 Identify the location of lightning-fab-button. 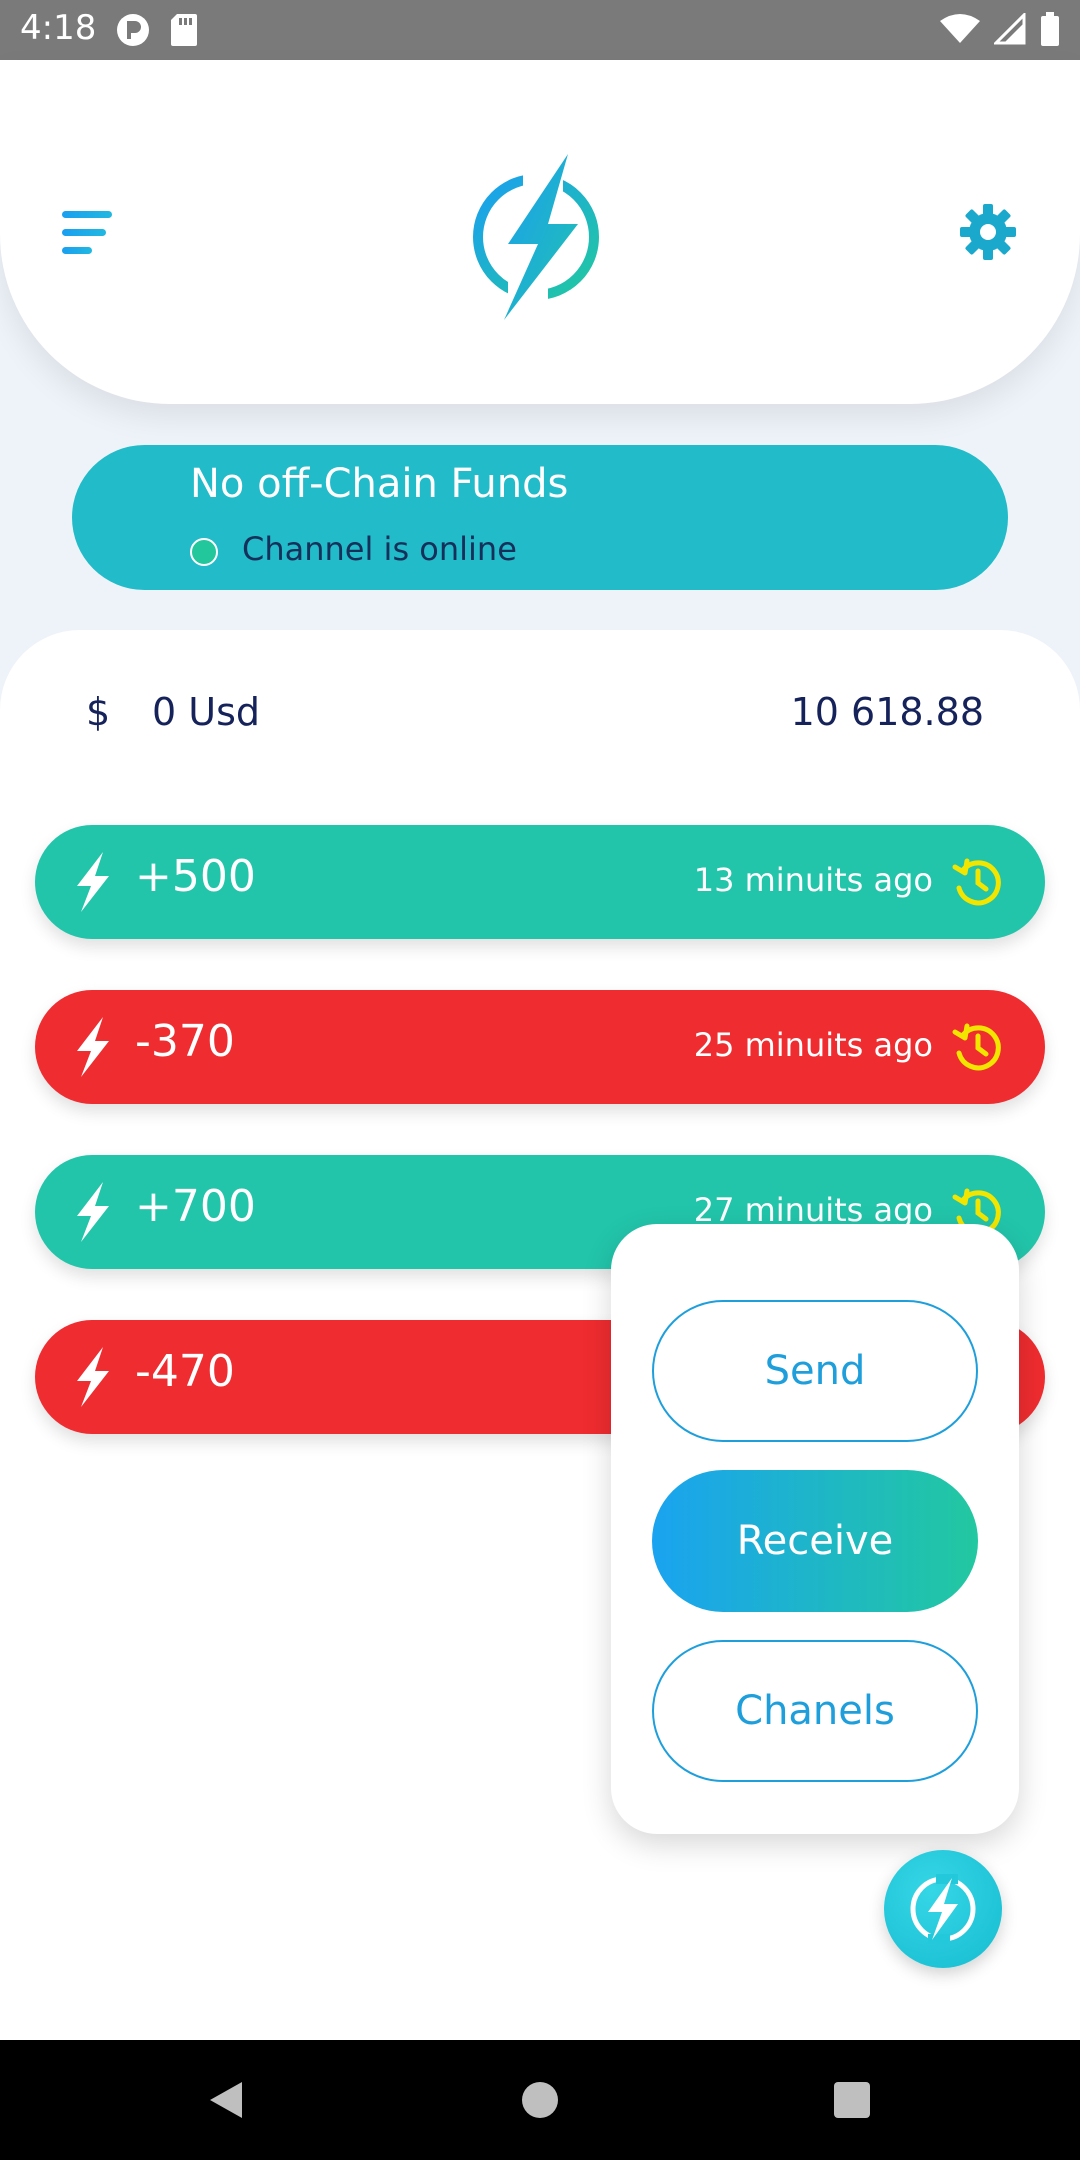
(943, 1909).